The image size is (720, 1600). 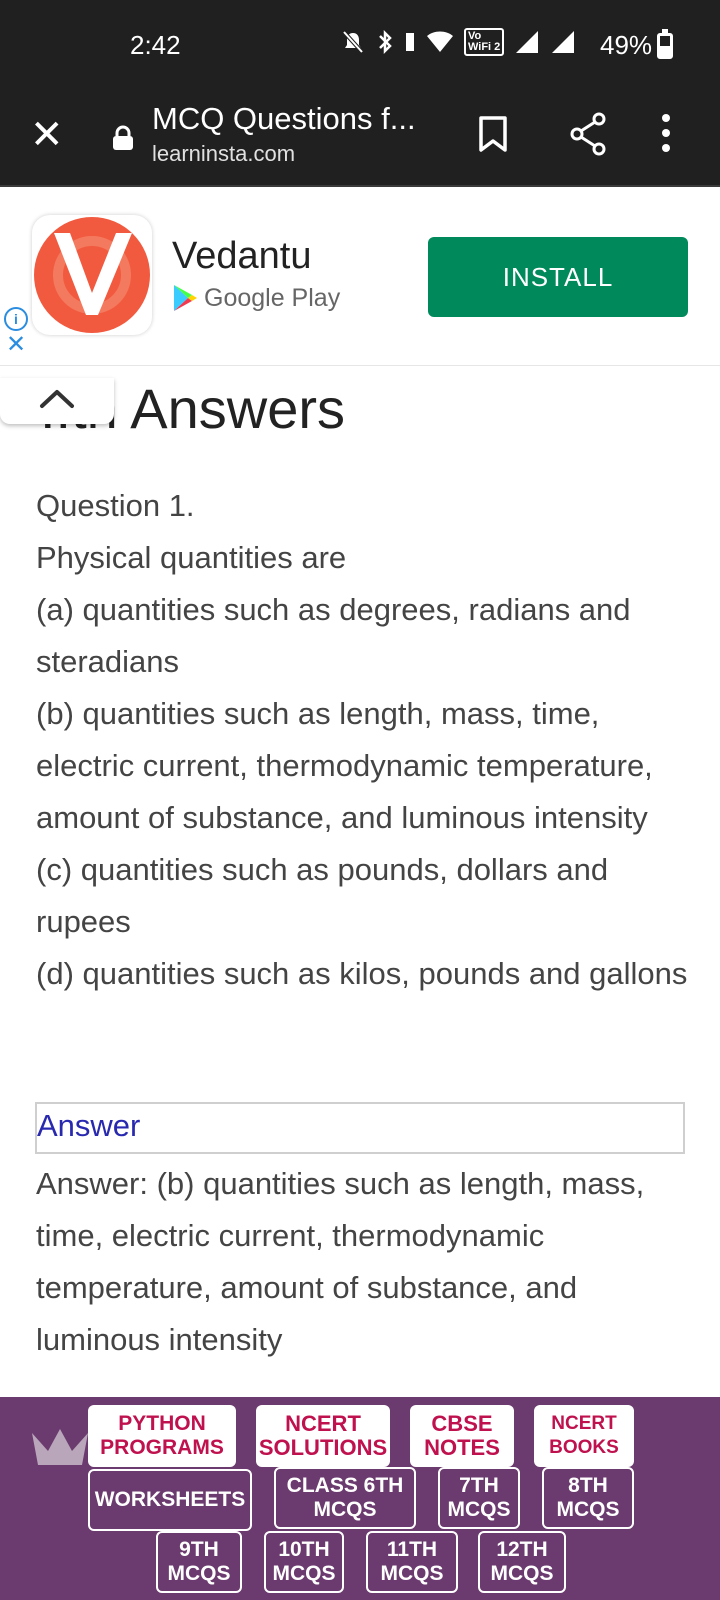 I want to click on class-7th-mcqs-link: 7TH MCQS, so click(x=479, y=1498).